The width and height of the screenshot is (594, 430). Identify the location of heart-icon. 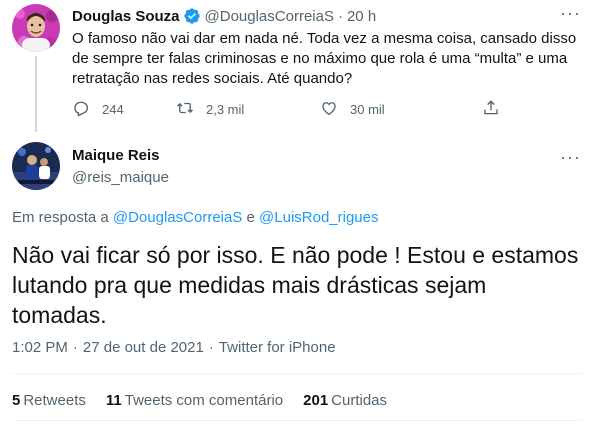
(329, 109).